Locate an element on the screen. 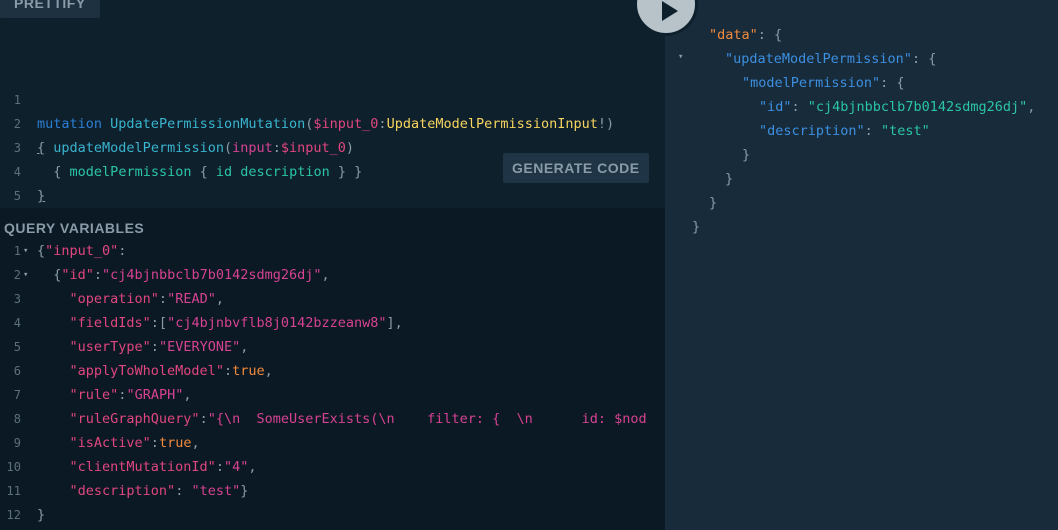 This screenshot has width=1058, height=530. line-number: 5 is located at coordinates (17, 347).